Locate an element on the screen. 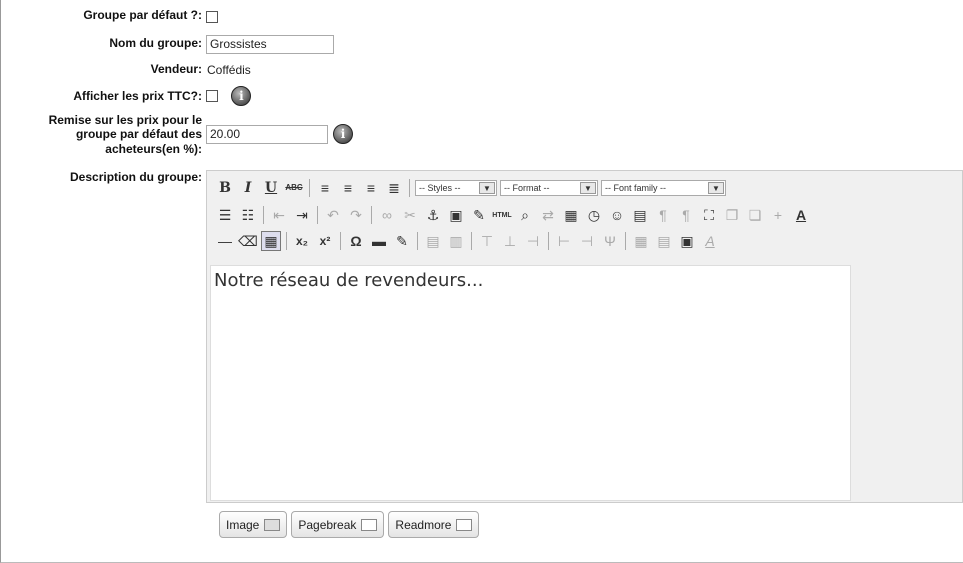  align-justify-icon: ≣ is located at coordinates (394, 188).